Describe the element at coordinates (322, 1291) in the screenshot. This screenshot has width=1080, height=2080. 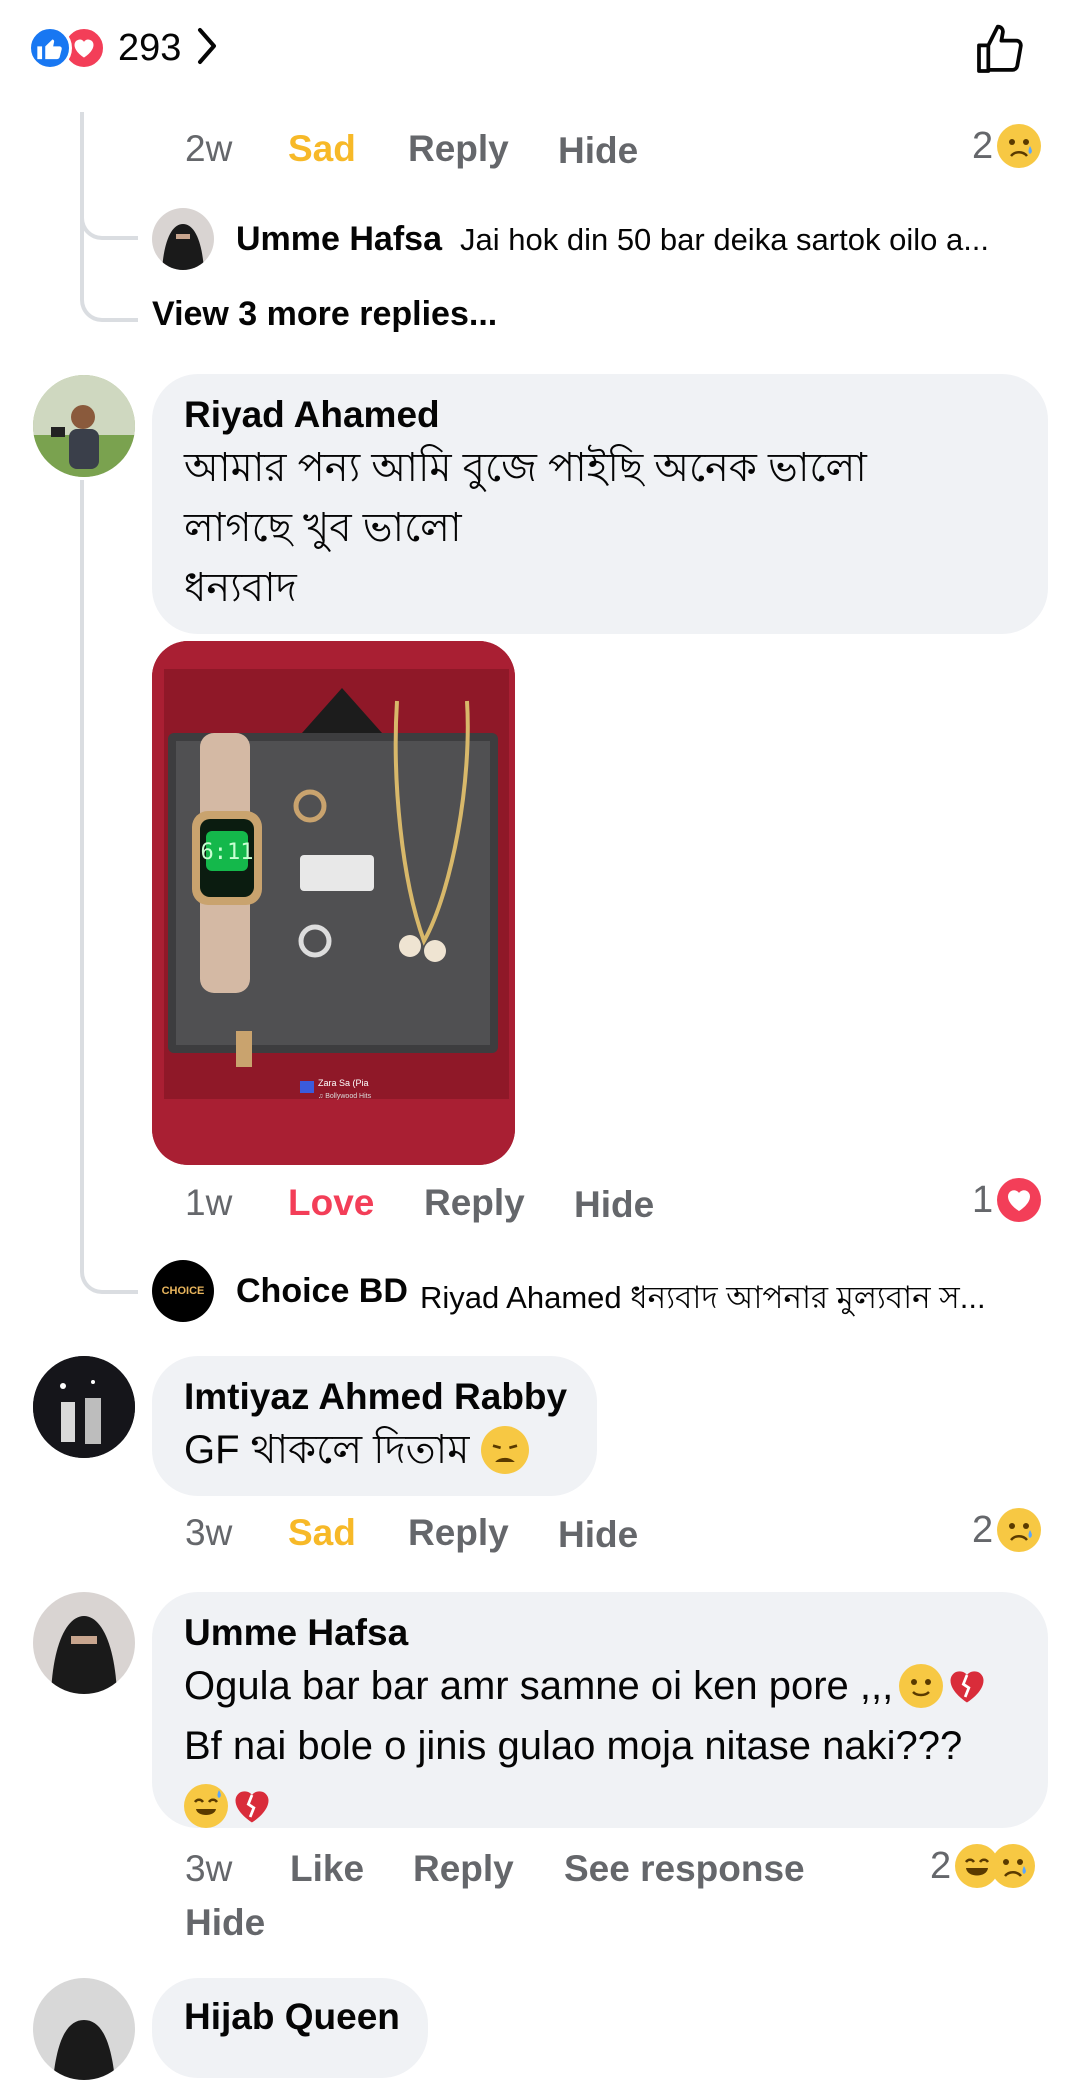
I see `reply-author: Choice BD` at that location.